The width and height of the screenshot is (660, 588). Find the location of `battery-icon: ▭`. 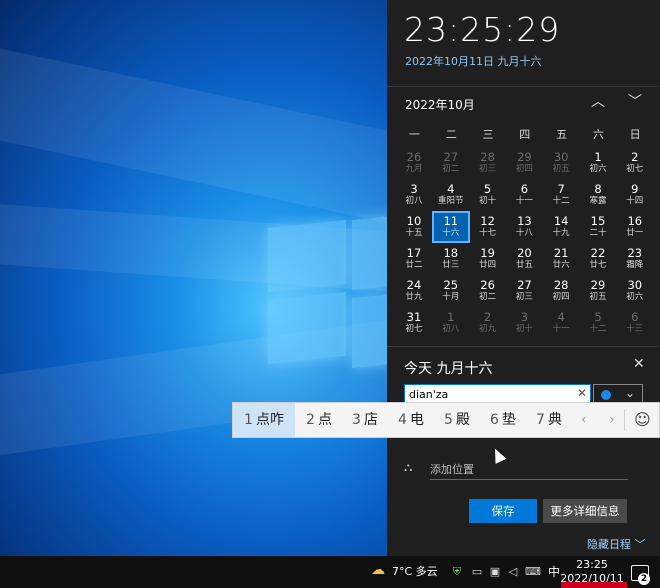

battery-icon: ▭ is located at coordinates (477, 572).